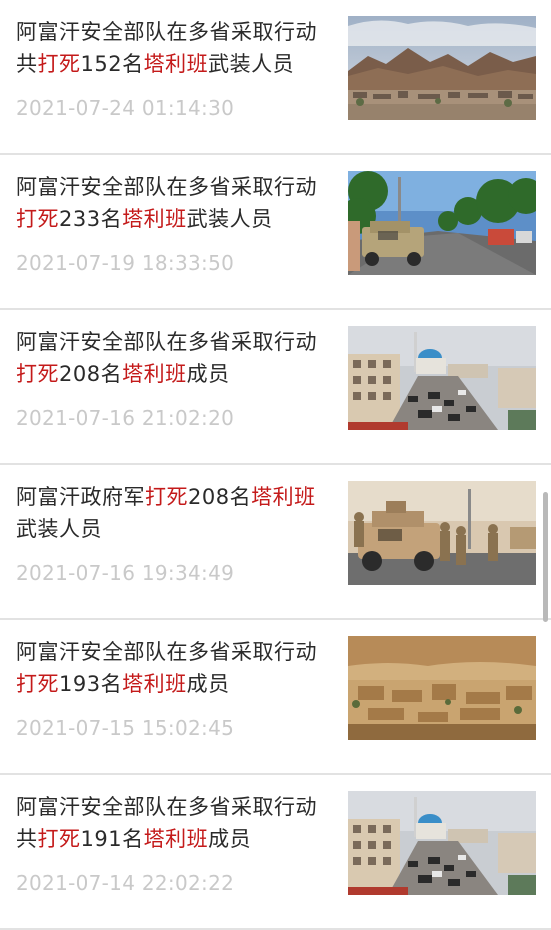  Describe the element at coordinates (176, 203) in the screenshot. I see `news-title: 阿富汗安全部队在多省采取行动打死233名塔利班武装人员` at that location.